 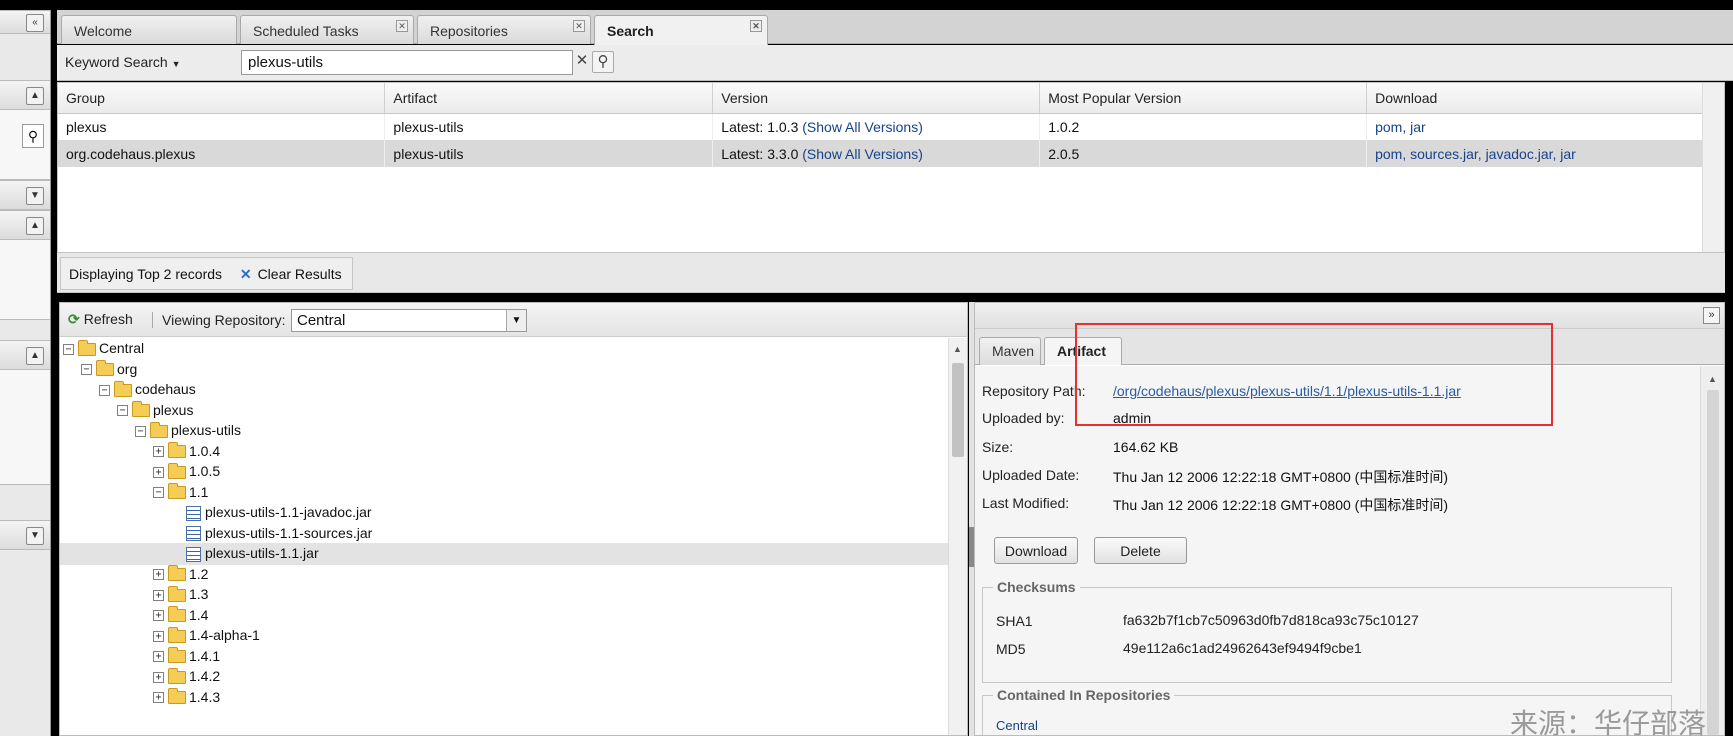 What do you see at coordinates (504, 349) in the screenshot?
I see `tree-folder-item: − Central` at bounding box center [504, 349].